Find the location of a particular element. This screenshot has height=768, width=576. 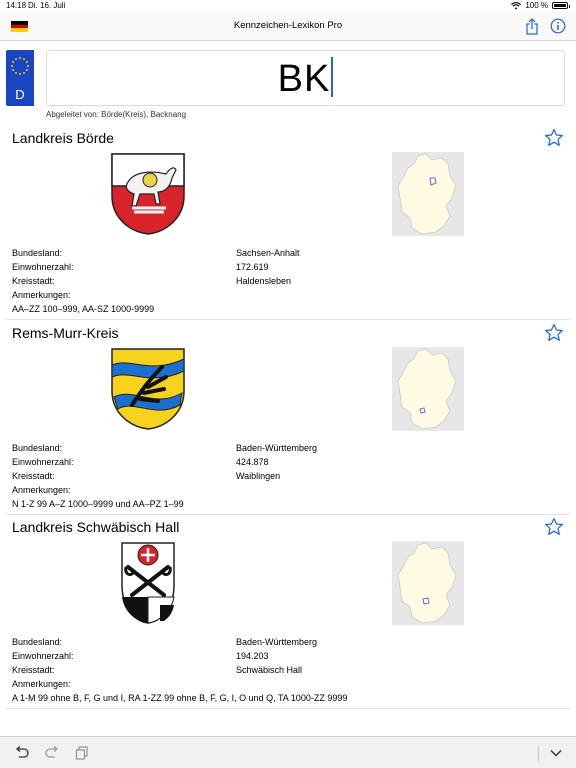

page-title: Kennzeichen-Lexikon Pro is located at coordinates (288, 25).